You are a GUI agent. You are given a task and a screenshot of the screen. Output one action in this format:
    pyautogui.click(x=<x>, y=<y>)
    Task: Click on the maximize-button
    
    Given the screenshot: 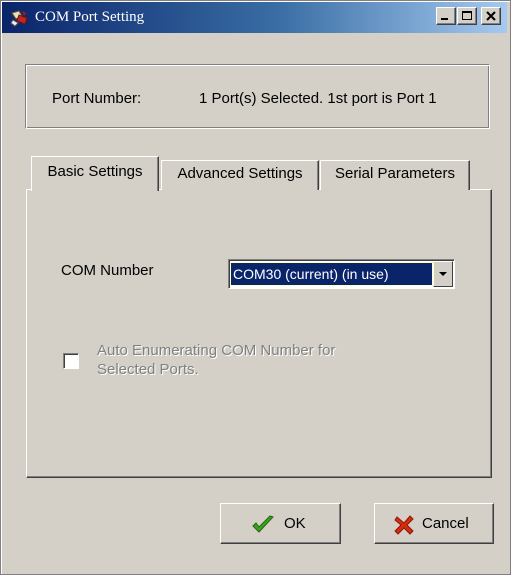 What is the action you would take?
    pyautogui.click(x=467, y=16)
    